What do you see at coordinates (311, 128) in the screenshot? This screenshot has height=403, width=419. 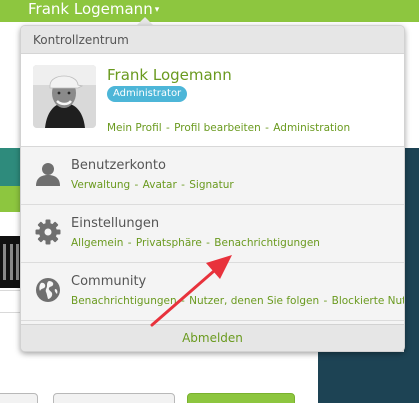 I see `link-administration: Administration` at bounding box center [311, 128].